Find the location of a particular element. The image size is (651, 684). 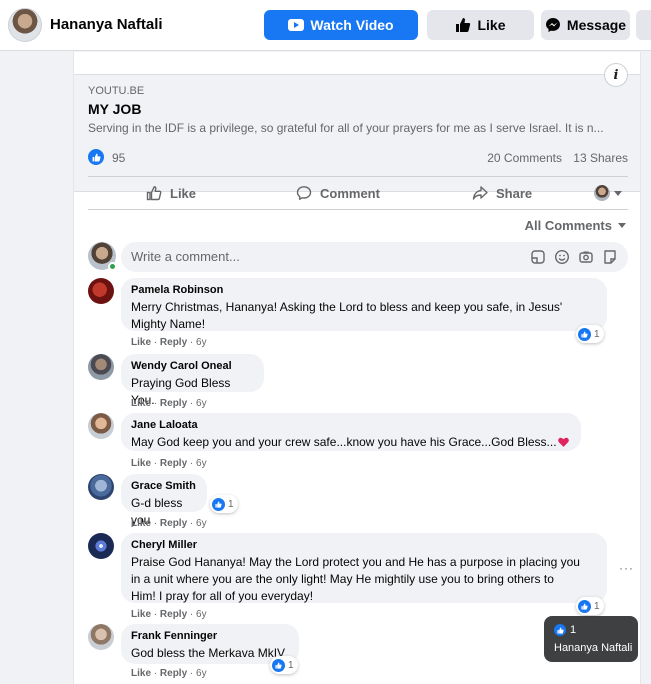

video-icon is located at coordinates (296, 25).